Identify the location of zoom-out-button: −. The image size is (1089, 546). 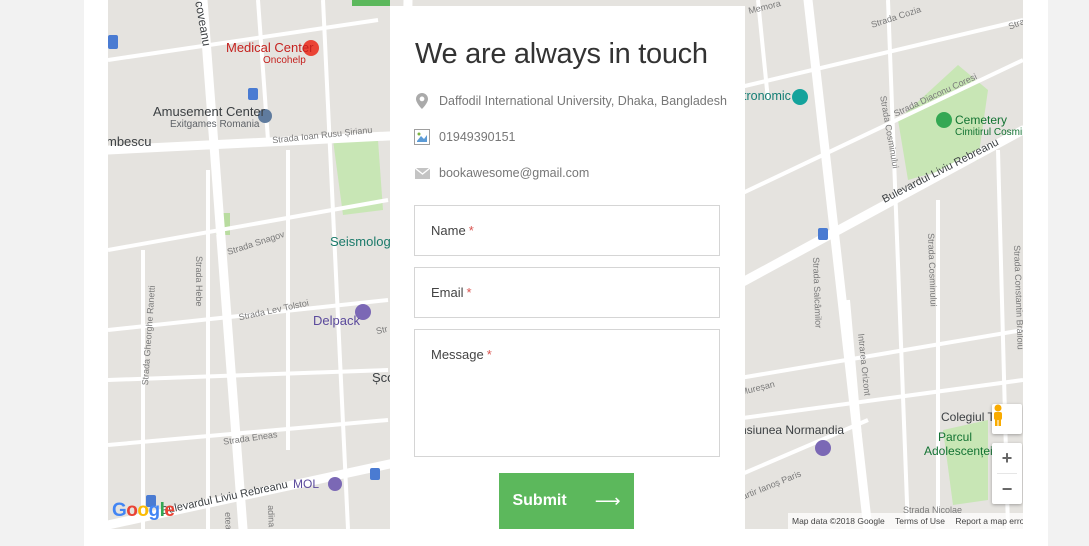
(1007, 489).